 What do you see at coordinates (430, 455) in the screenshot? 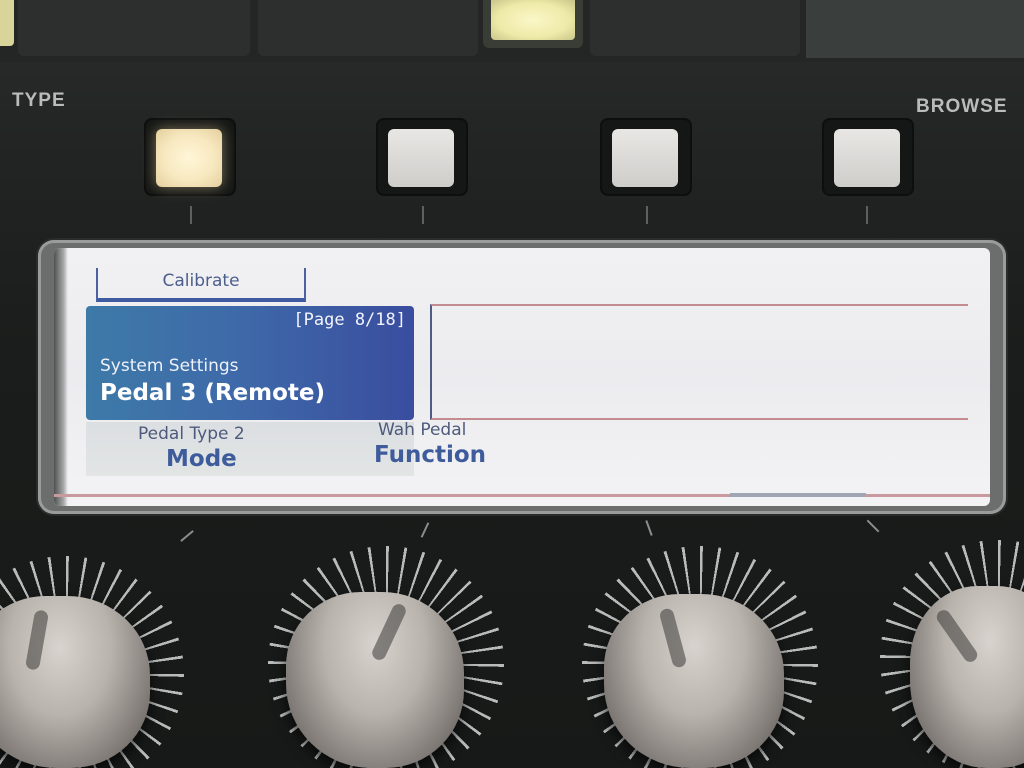
I see `param-2-name: Function` at bounding box center [430, 455].